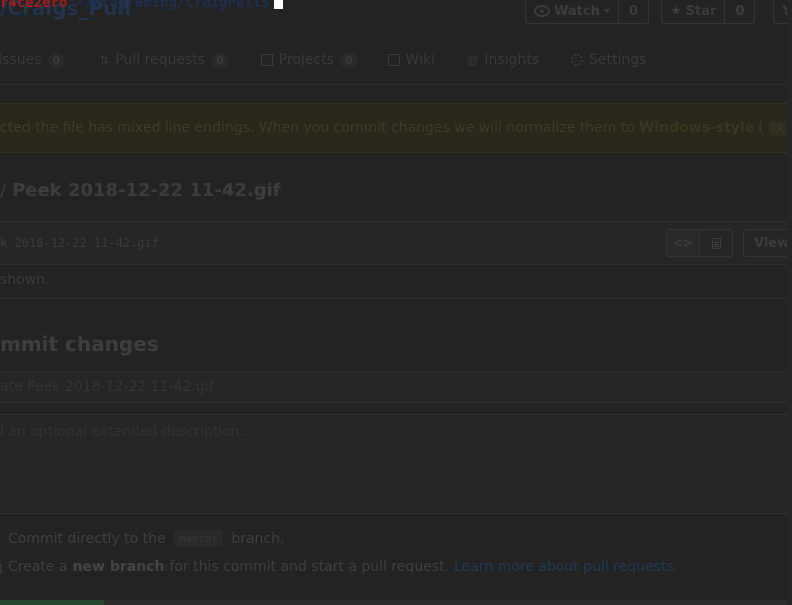 This screenshot has width=792, height=605. What do you see at coordinates (393, 60) in the screenshot?
I see `book-icon` at bounding box center [393, 60].